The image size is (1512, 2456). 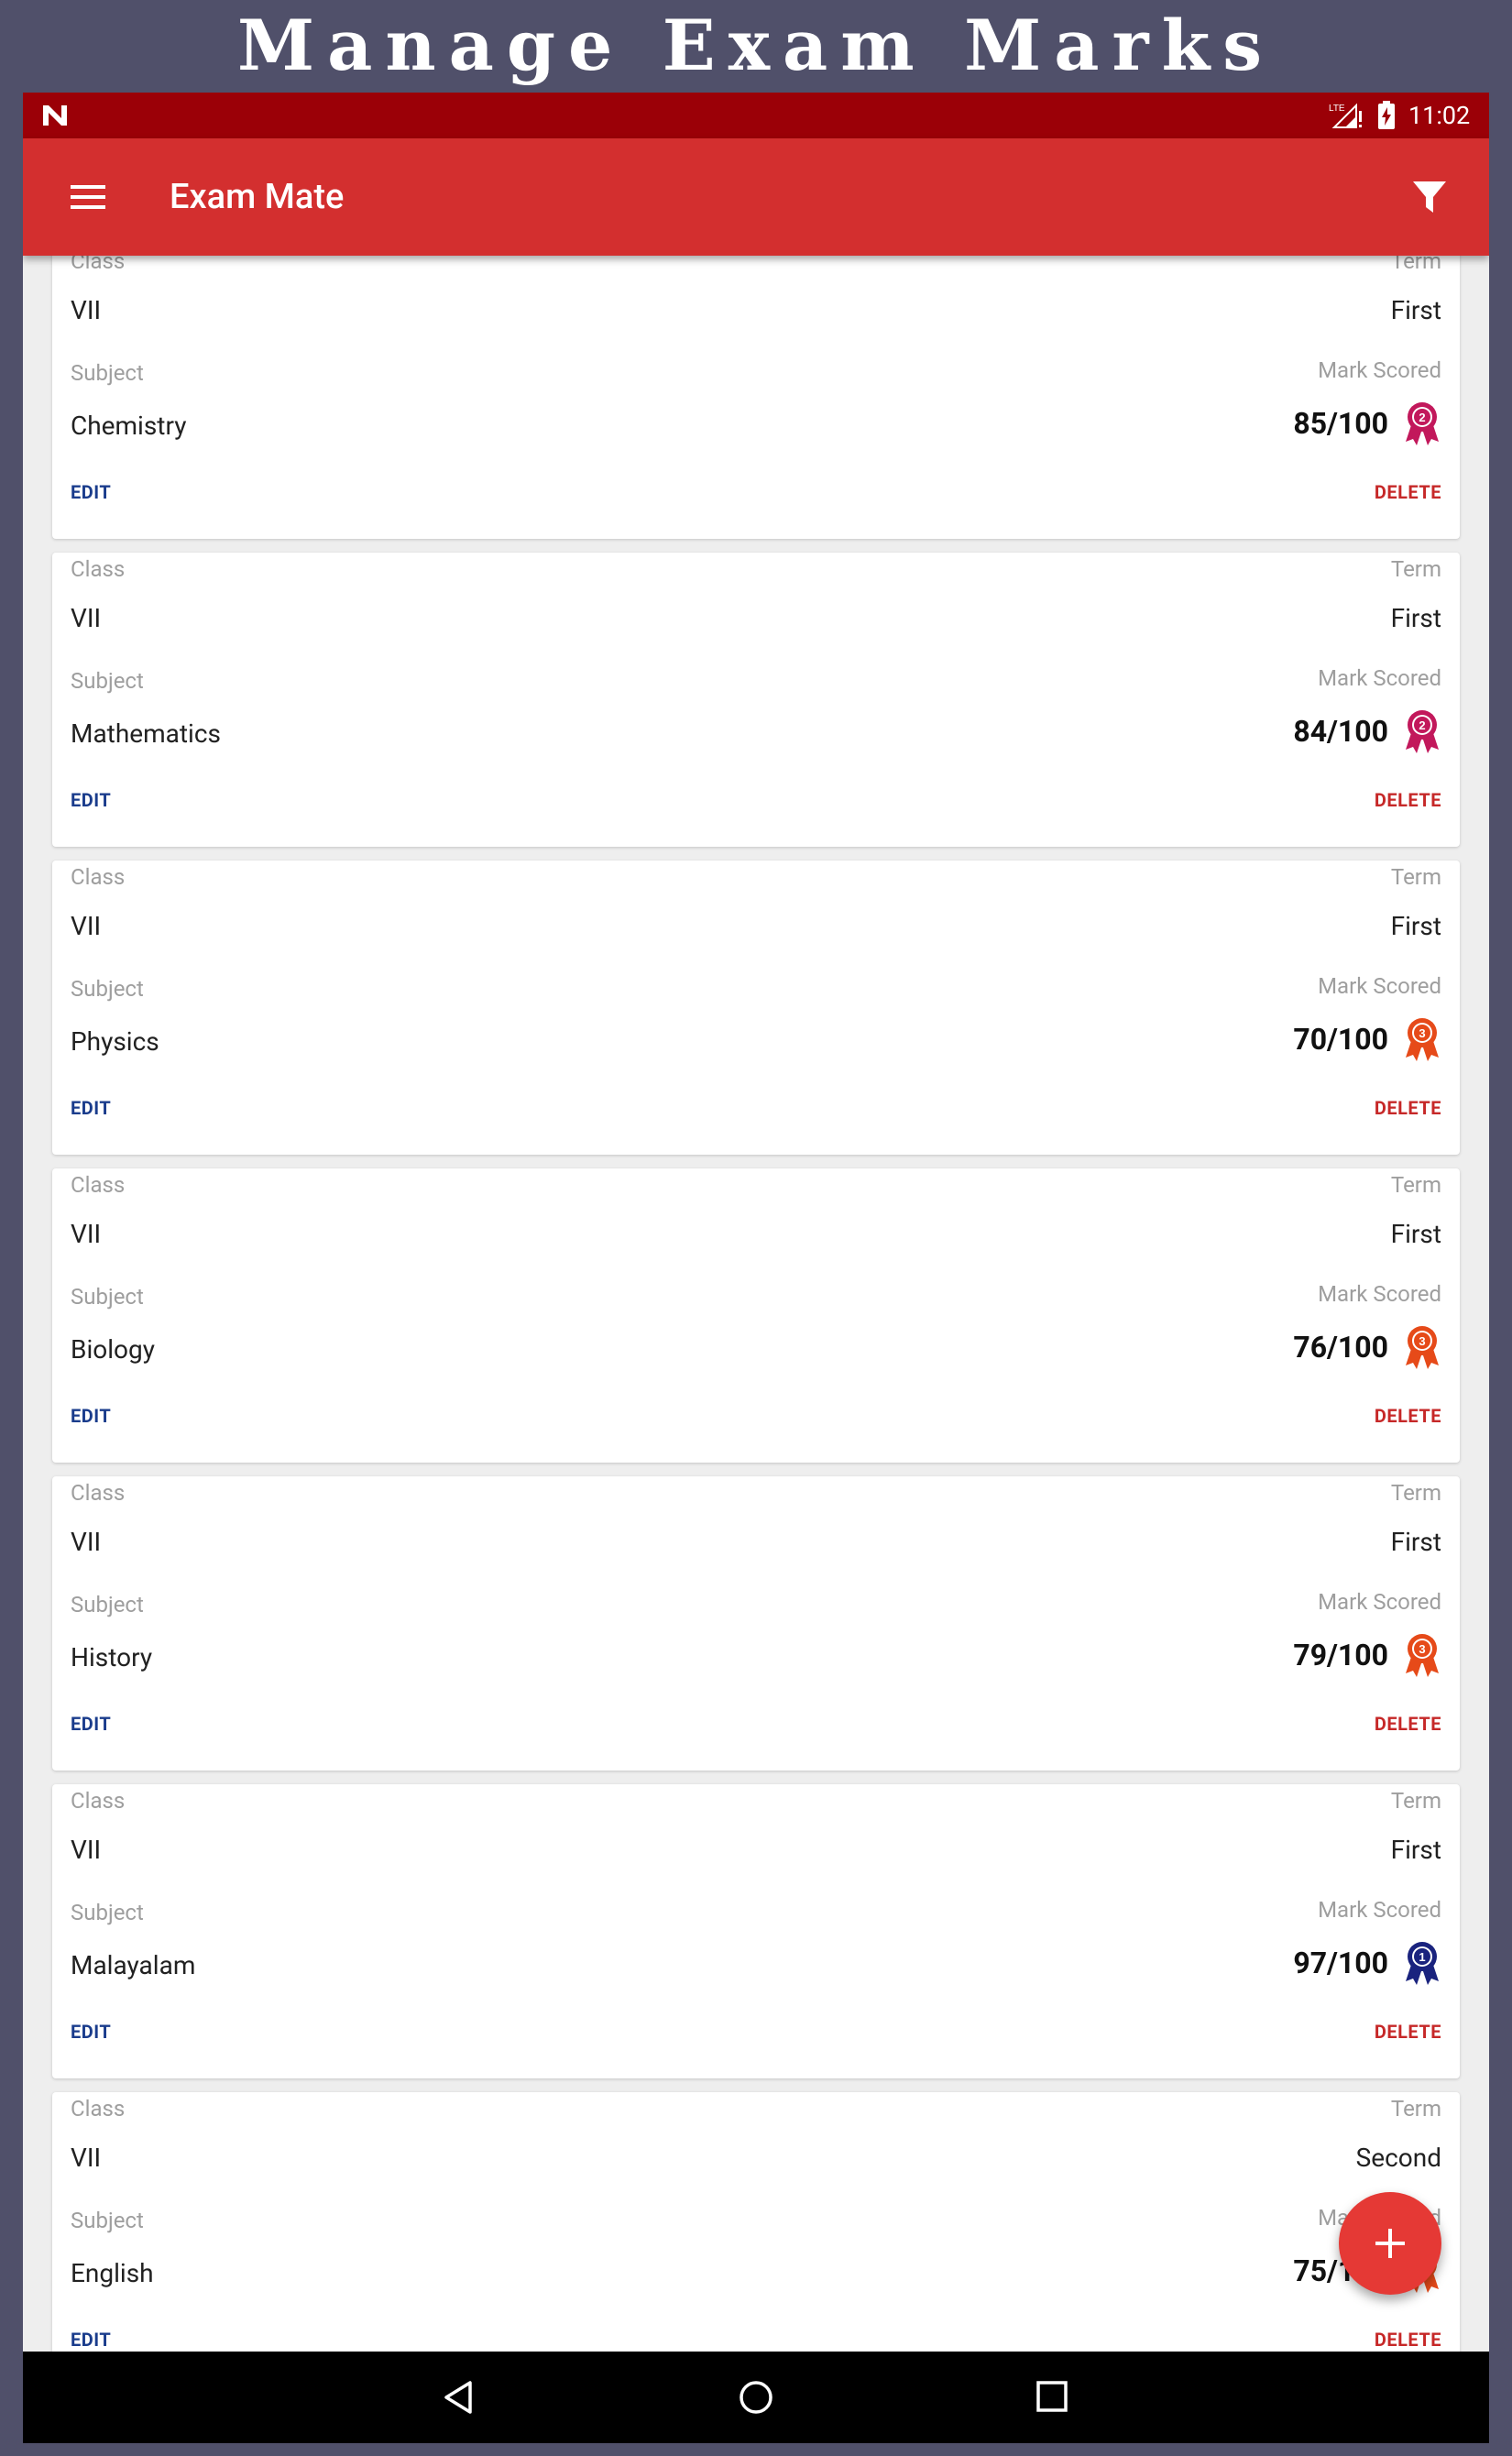 What do you see at coordinates (1386, 115) in the screenshot?
I see `battery-charging-icon` at bounding box center [1386, 115].